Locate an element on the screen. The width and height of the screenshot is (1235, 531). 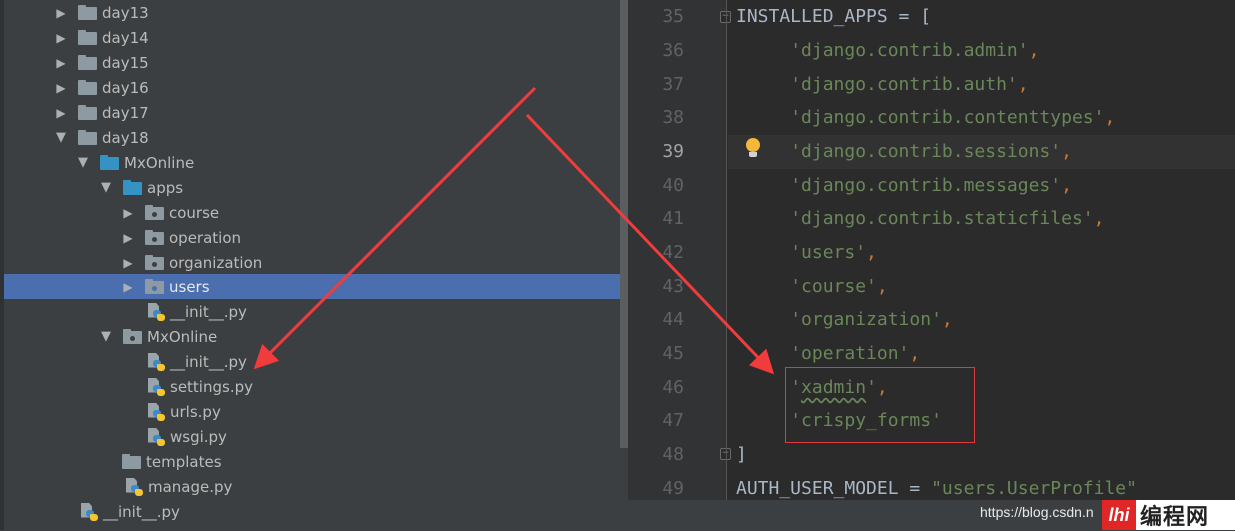
tree-item-day15: ▶ day15 is located at coordinates (316, 62).